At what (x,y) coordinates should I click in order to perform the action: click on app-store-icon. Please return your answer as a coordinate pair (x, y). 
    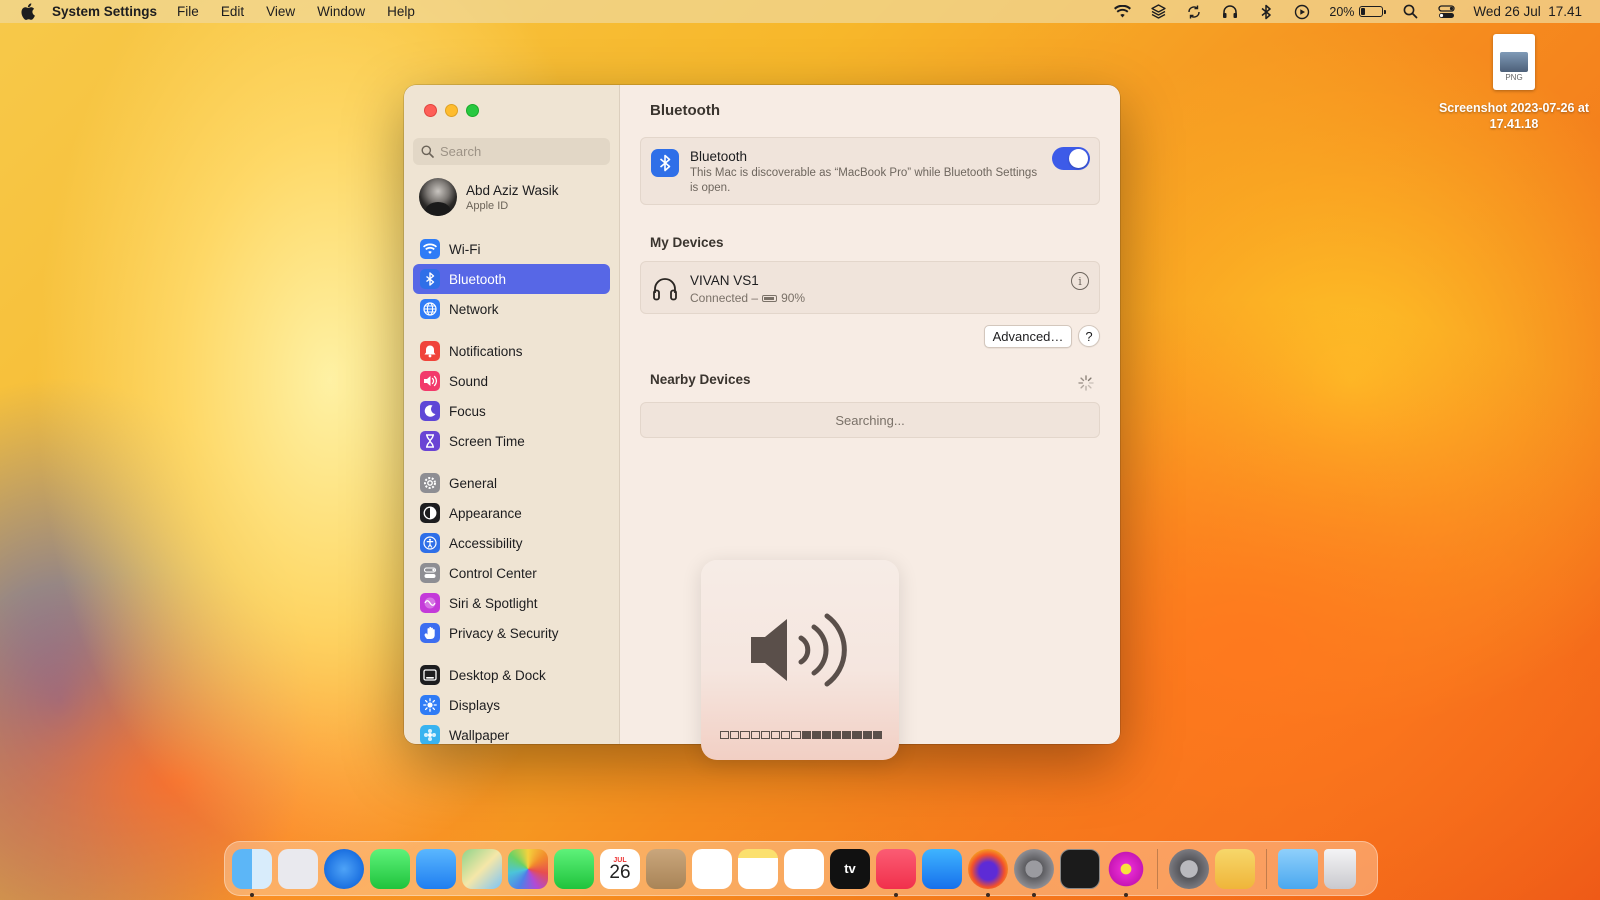
    Looking at the image, I should click on (942, 868).